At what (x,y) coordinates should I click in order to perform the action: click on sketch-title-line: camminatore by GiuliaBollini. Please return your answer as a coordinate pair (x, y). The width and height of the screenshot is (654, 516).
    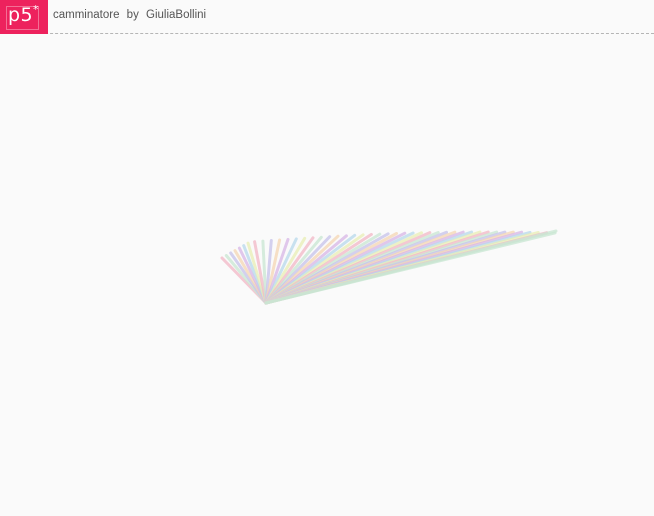
    Looking at the image, I should click on (131, 15).